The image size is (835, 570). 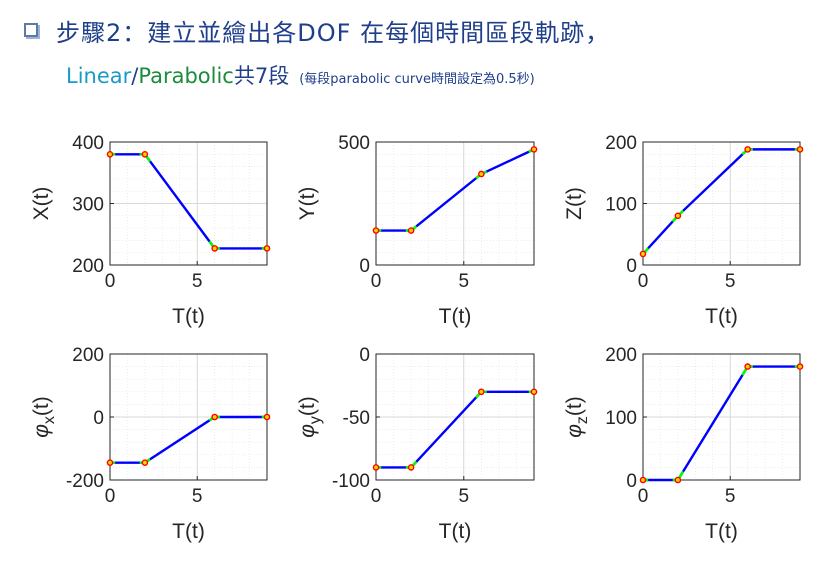 What do you see at coordinates (683, 444) in the screenshot?
I see `chart-panel-6: 0 50100200T(t)φz(t)` at bounding box center [683, 444].